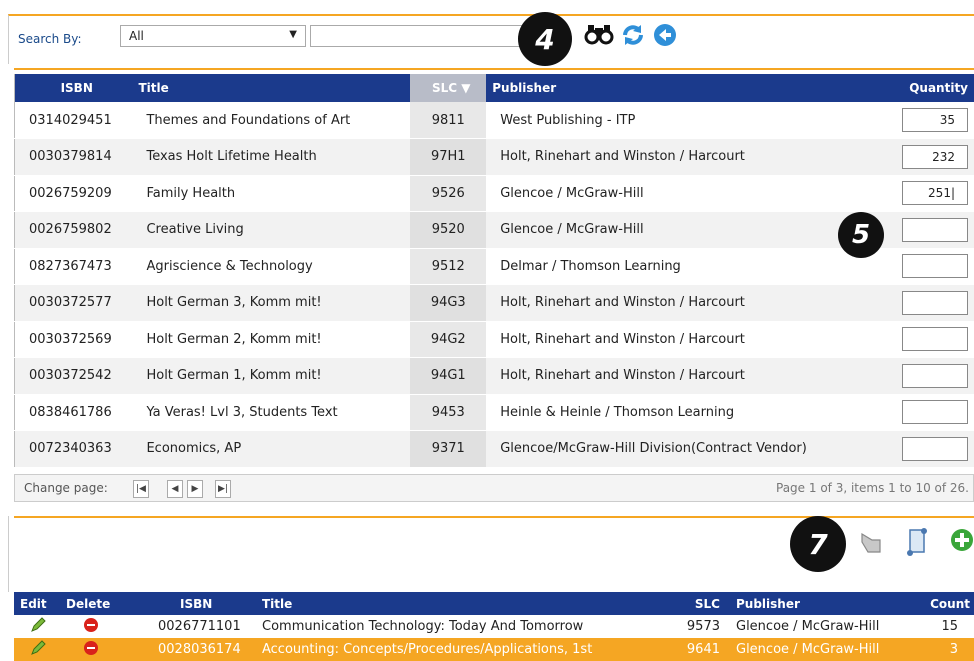 This screenshot has height=661, width=974. What do you see at coordinates (448, 412) in the screenshot?
I see `slc-cell: 9453` at bounding box center [448, 412].